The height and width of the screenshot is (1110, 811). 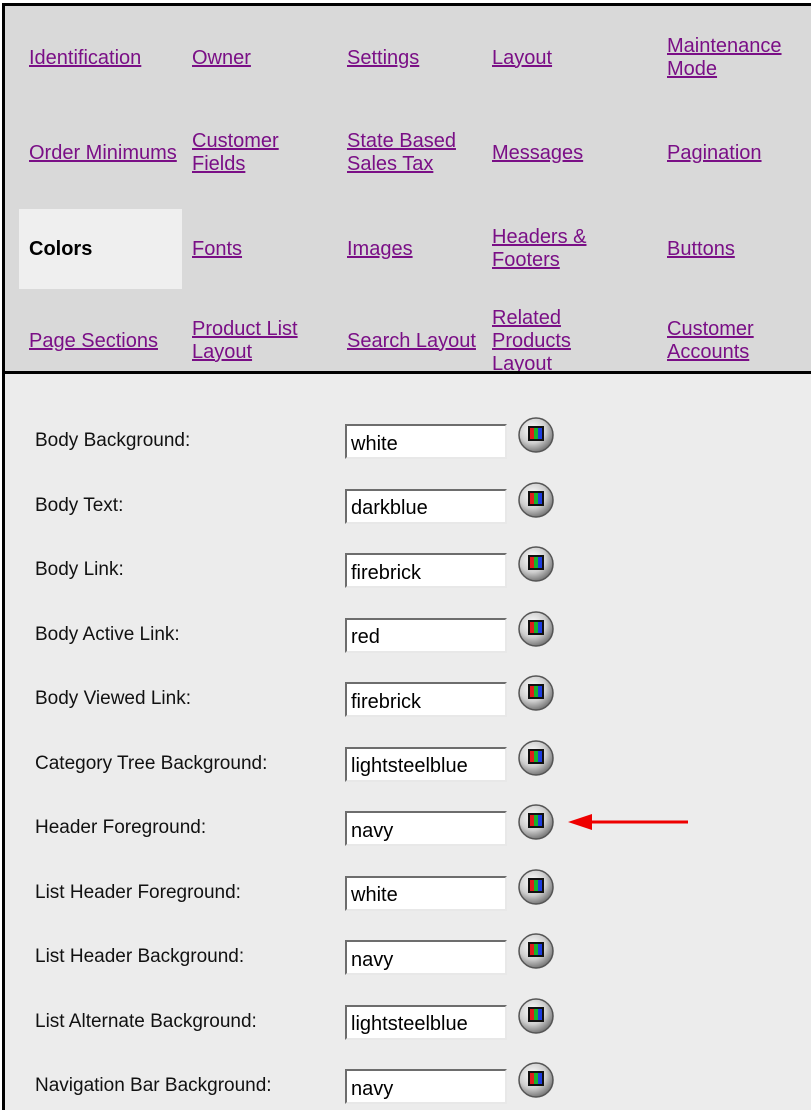 What do you see at coordinates (79, 569) in the screenshot?
I see `row-label: Body Link:` at bounding box center [79, 569].